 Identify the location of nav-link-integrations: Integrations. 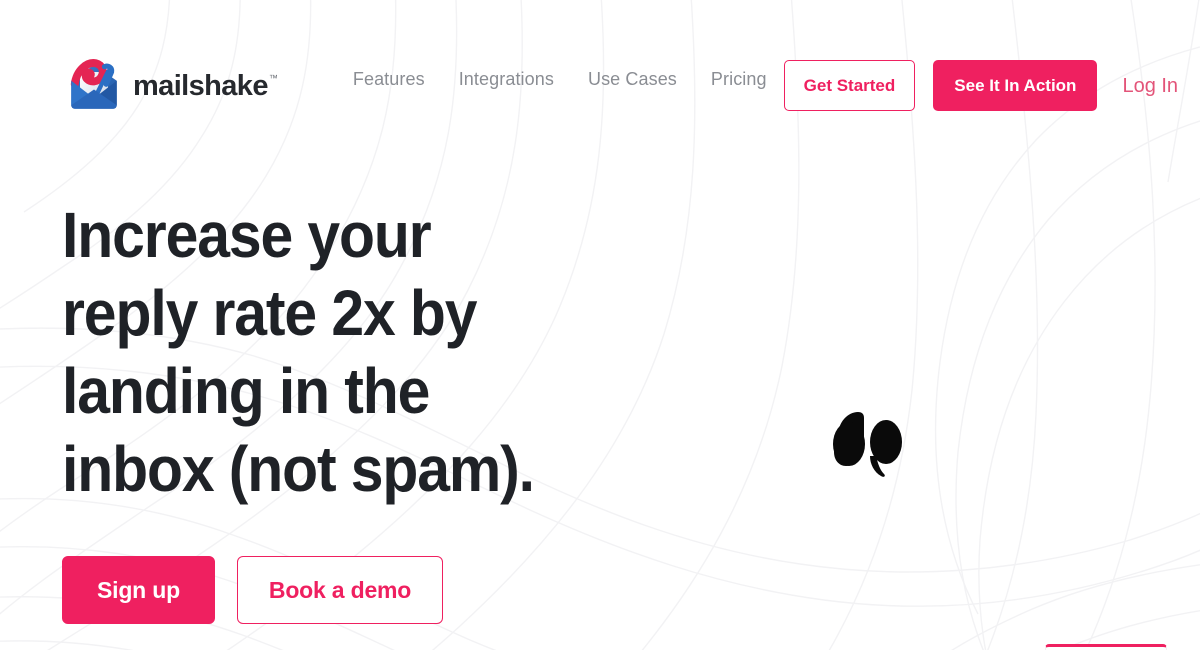
(506, 79).